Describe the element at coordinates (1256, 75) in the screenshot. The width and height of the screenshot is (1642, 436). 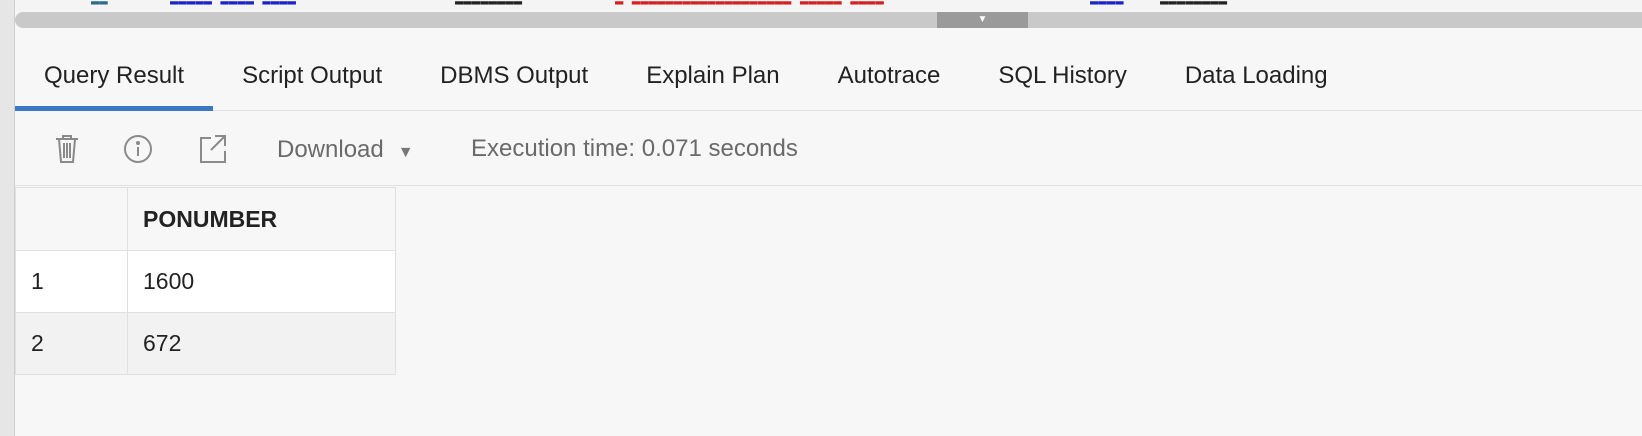
I see `tab-data-loading: Data Loading` at that location.